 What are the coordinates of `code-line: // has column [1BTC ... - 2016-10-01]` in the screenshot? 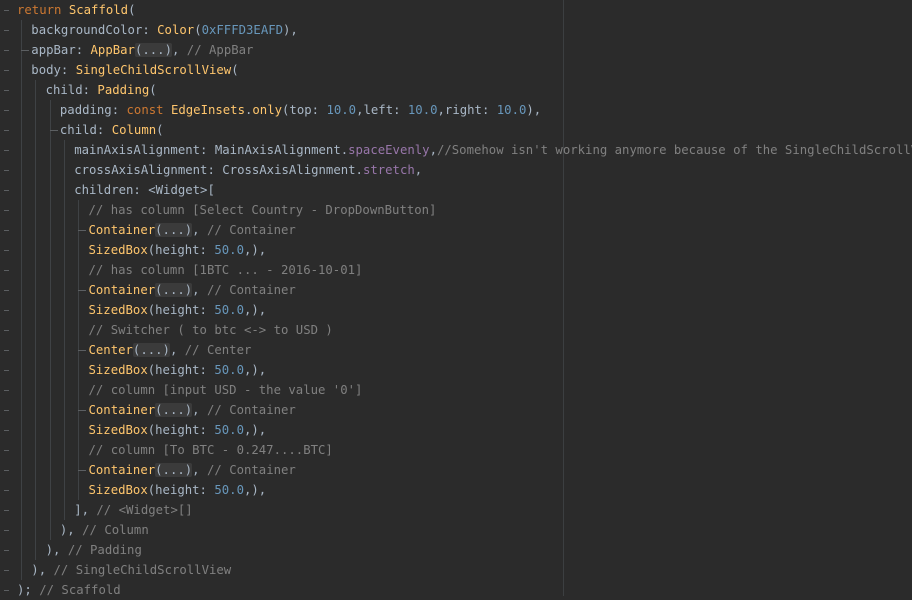 It's located at (226, 270).